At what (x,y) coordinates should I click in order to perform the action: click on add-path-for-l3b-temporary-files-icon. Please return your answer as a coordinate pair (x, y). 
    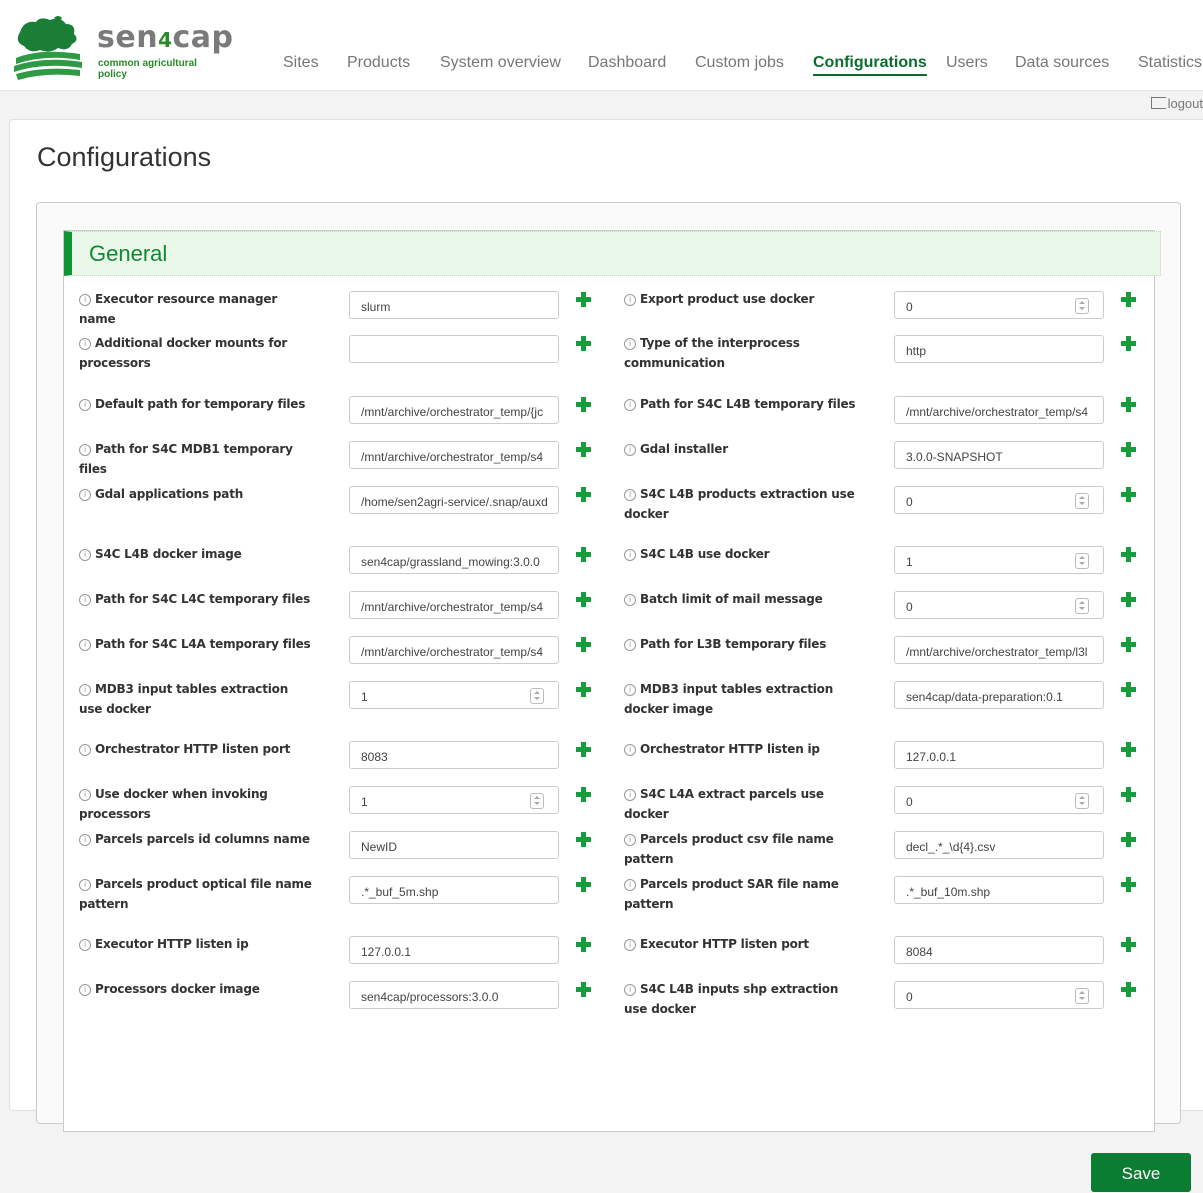
    Looking at the image, I should click on (1128, 644).